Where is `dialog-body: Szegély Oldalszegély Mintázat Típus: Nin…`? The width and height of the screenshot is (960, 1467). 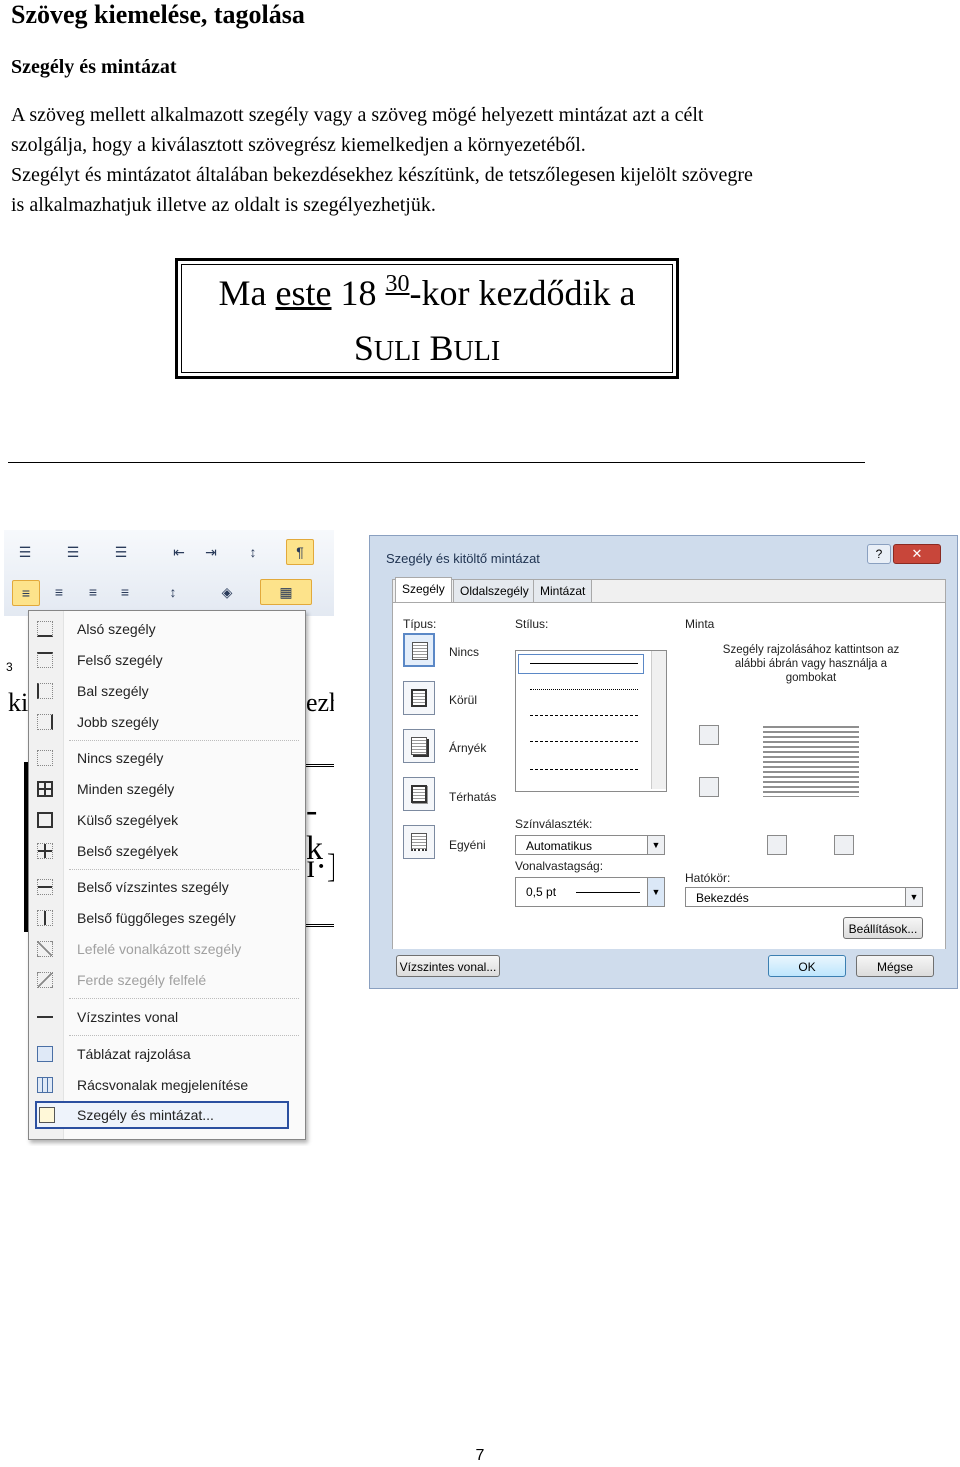
dialog-body: Szegély Oldalszegély Mintázat Típus: Nin… is located at coordinates (669, 763).